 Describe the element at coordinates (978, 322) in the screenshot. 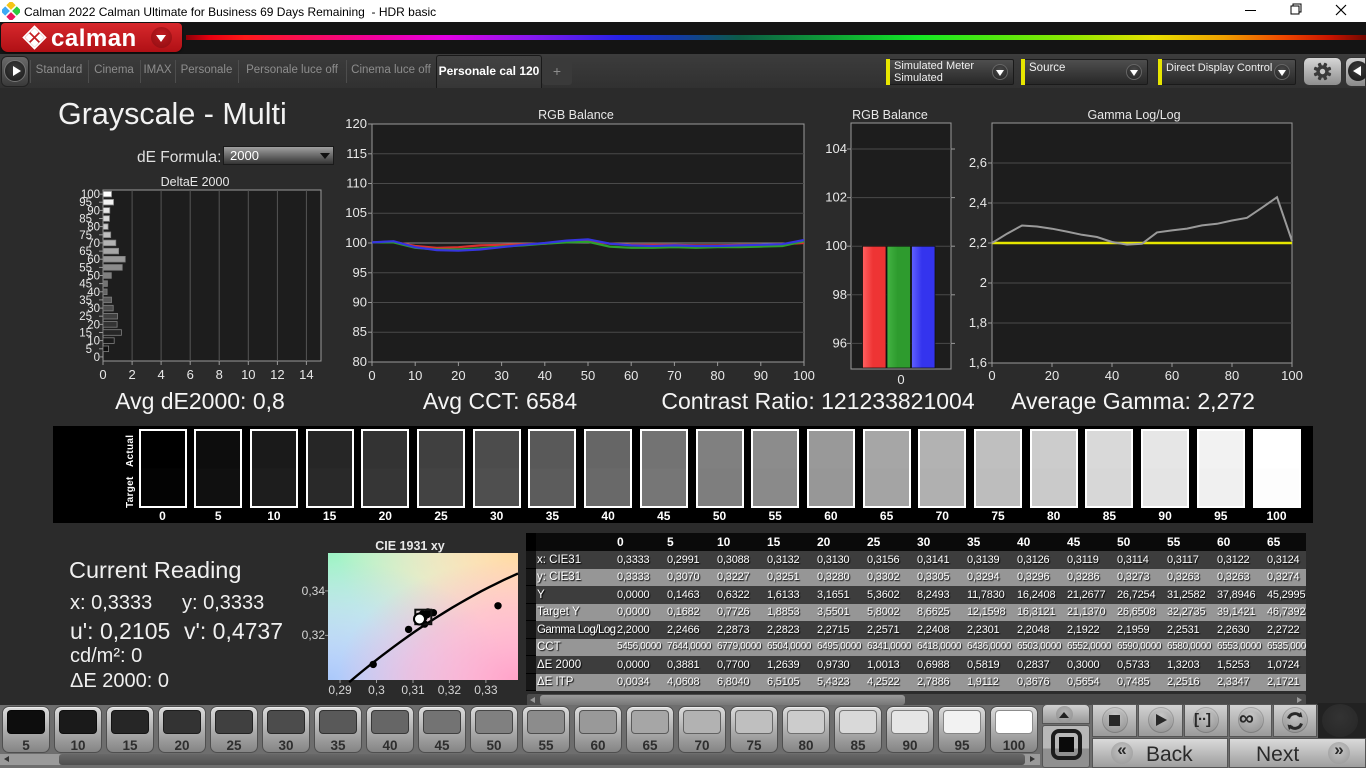

I see `svg-text: 1,8` at that location.